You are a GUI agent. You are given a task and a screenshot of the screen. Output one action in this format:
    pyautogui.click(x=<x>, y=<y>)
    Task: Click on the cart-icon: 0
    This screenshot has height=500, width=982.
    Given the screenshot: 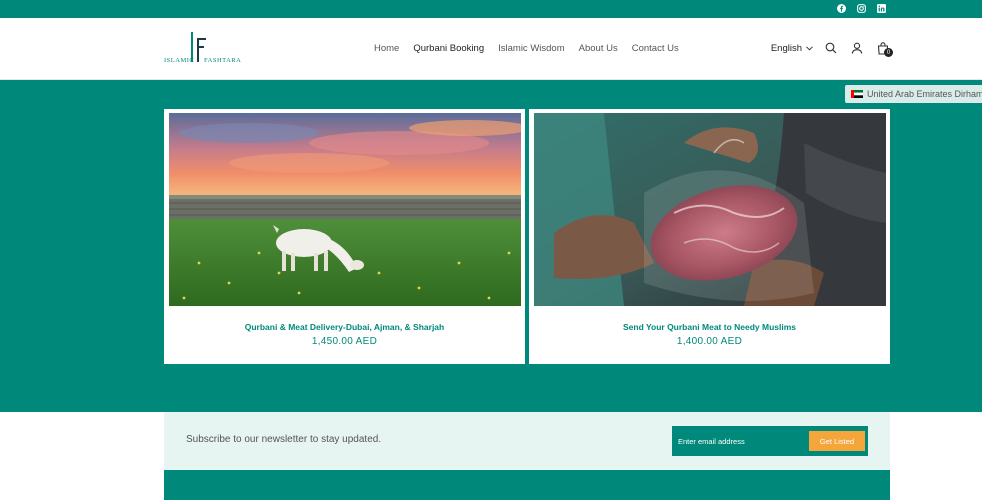 What is the action you would take?
    pyautogui.click(x=884, y=48)
    